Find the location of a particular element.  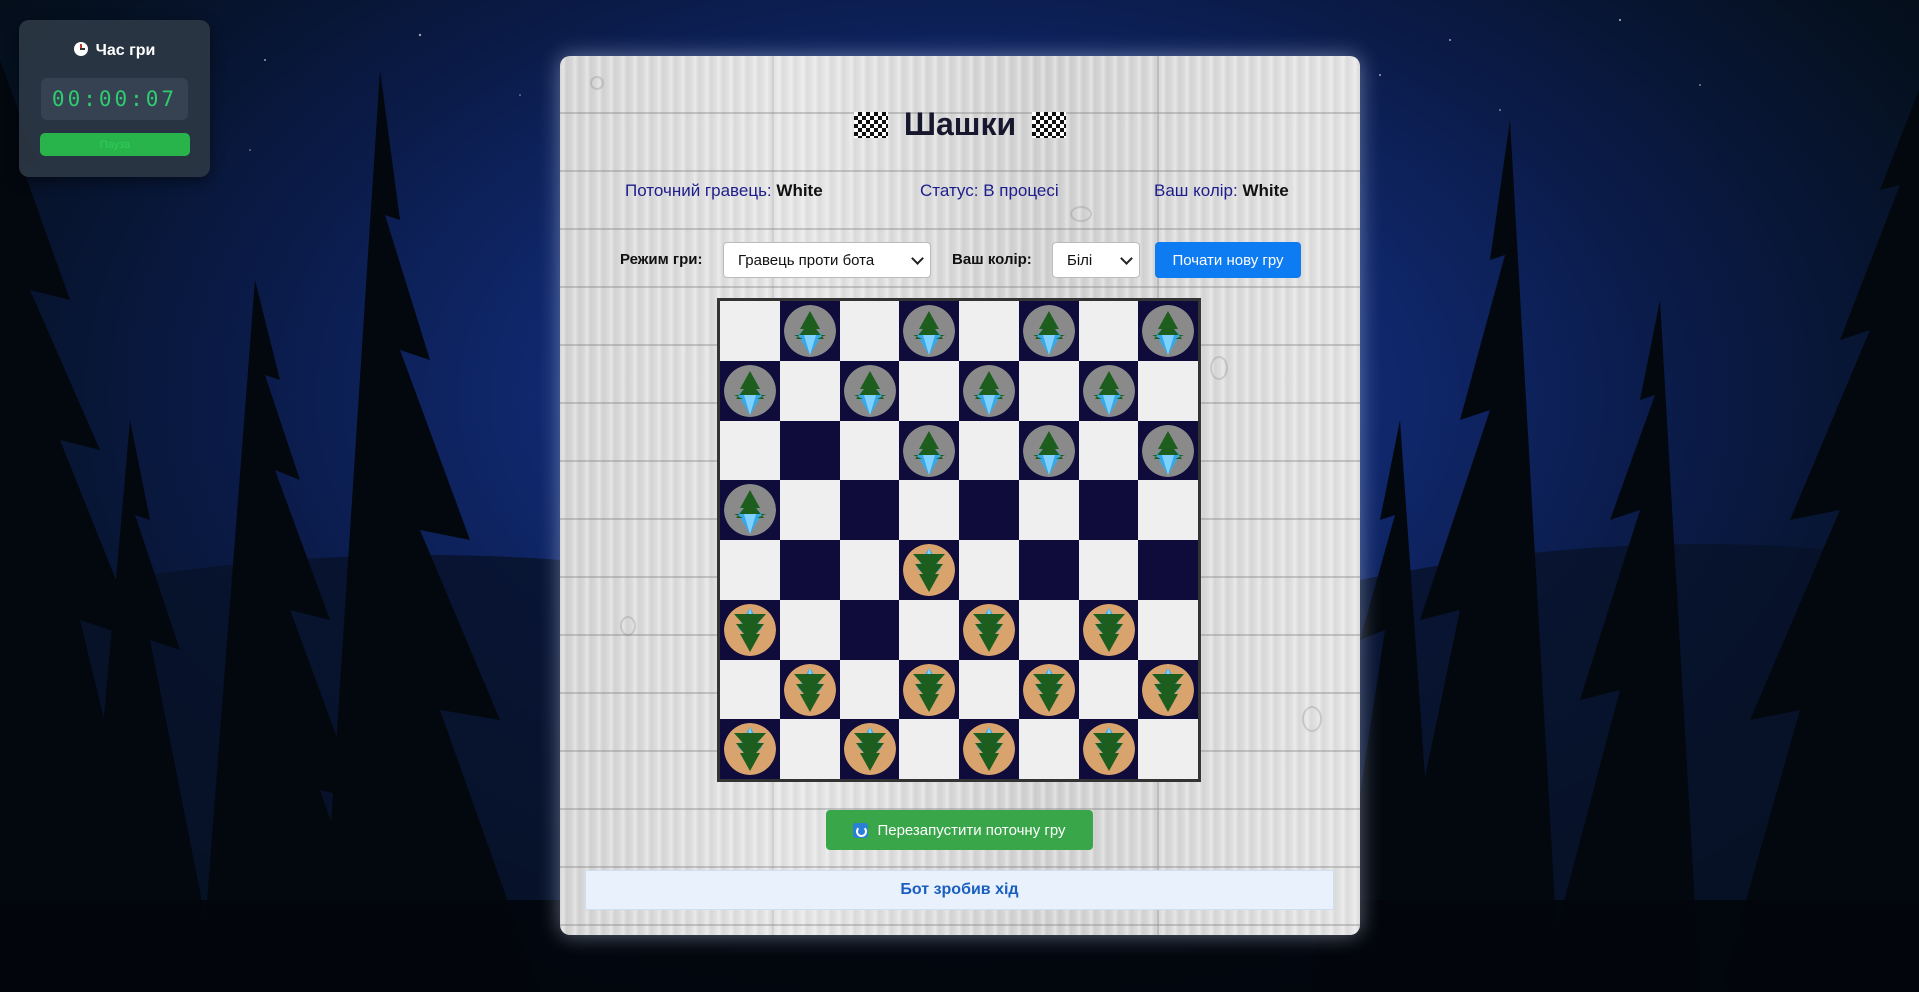

current-player-info: Поточний гравець: White is located at coordinates (724, 191).